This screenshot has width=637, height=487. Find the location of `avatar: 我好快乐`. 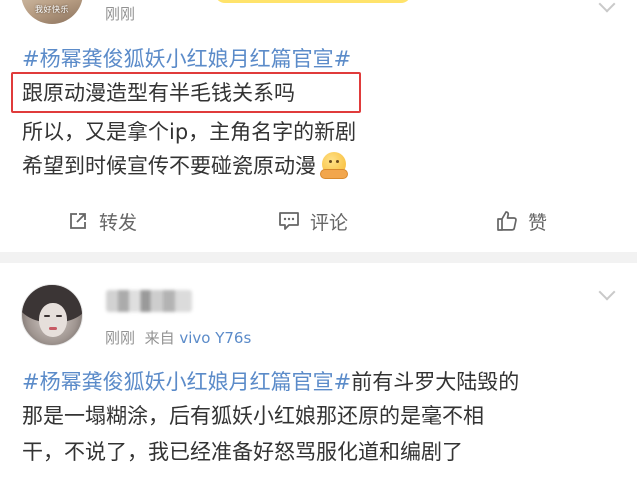

avatar: 我好快乐 is located at coordinates (52, 12).